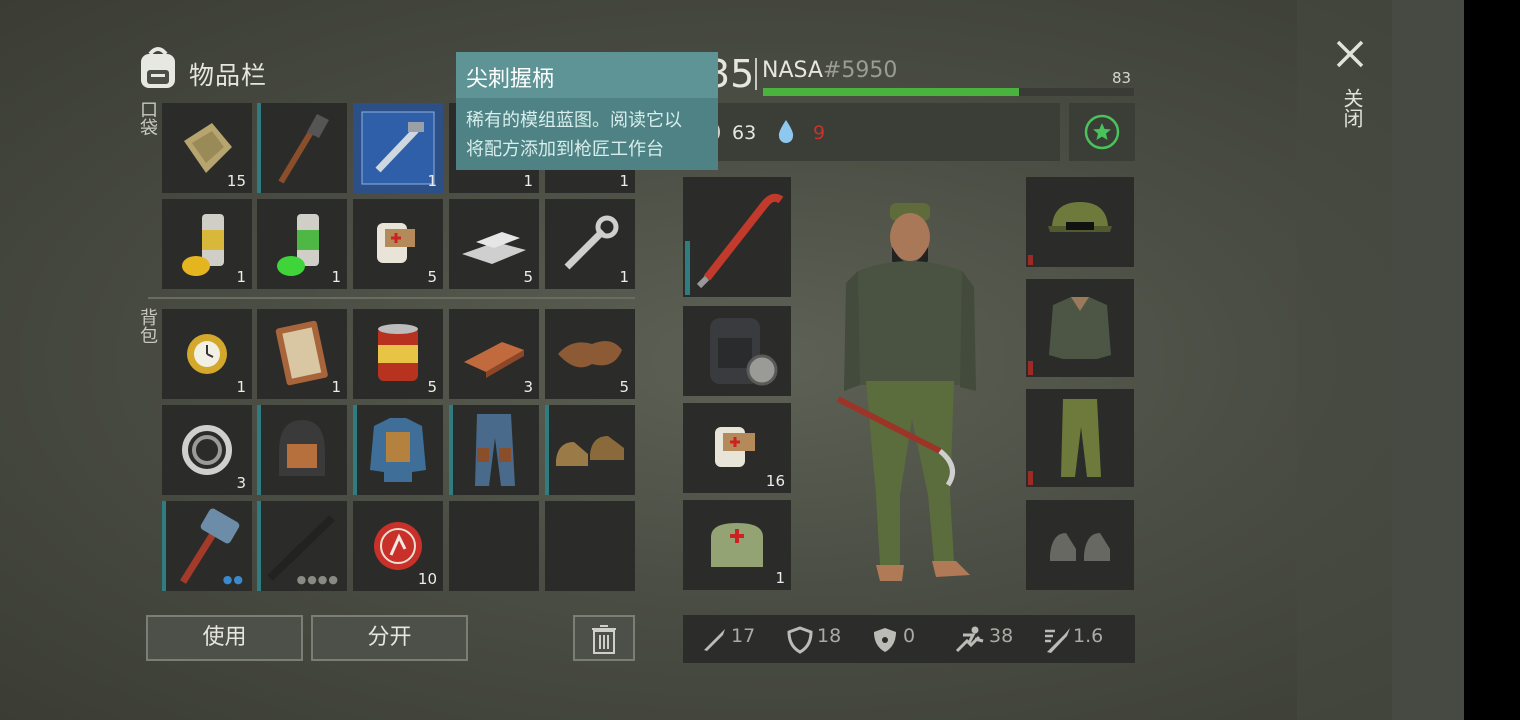  I want to click on item-count: 3, so click(528, 387).